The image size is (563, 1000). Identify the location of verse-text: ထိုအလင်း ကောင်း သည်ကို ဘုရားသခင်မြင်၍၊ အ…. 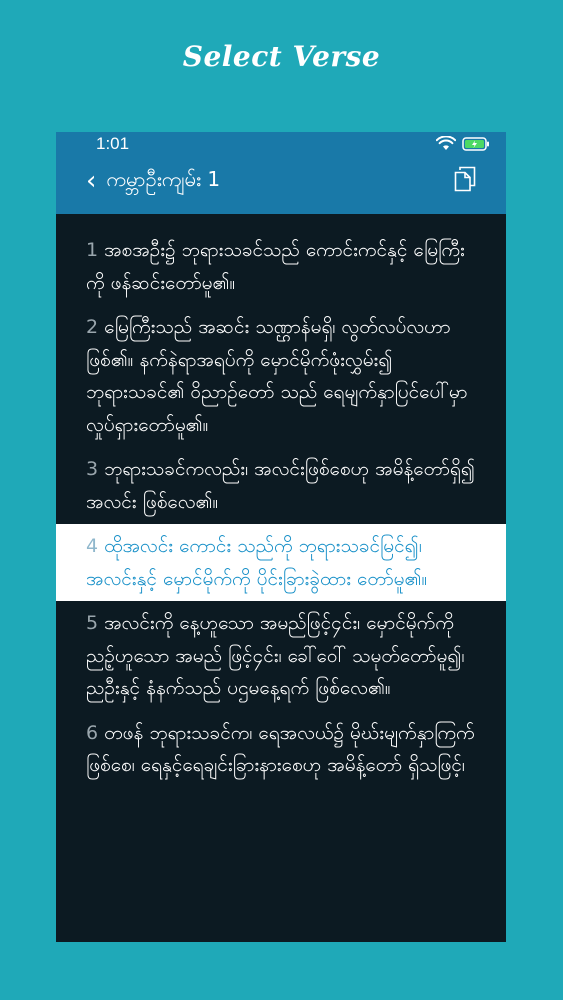
(257, 562).